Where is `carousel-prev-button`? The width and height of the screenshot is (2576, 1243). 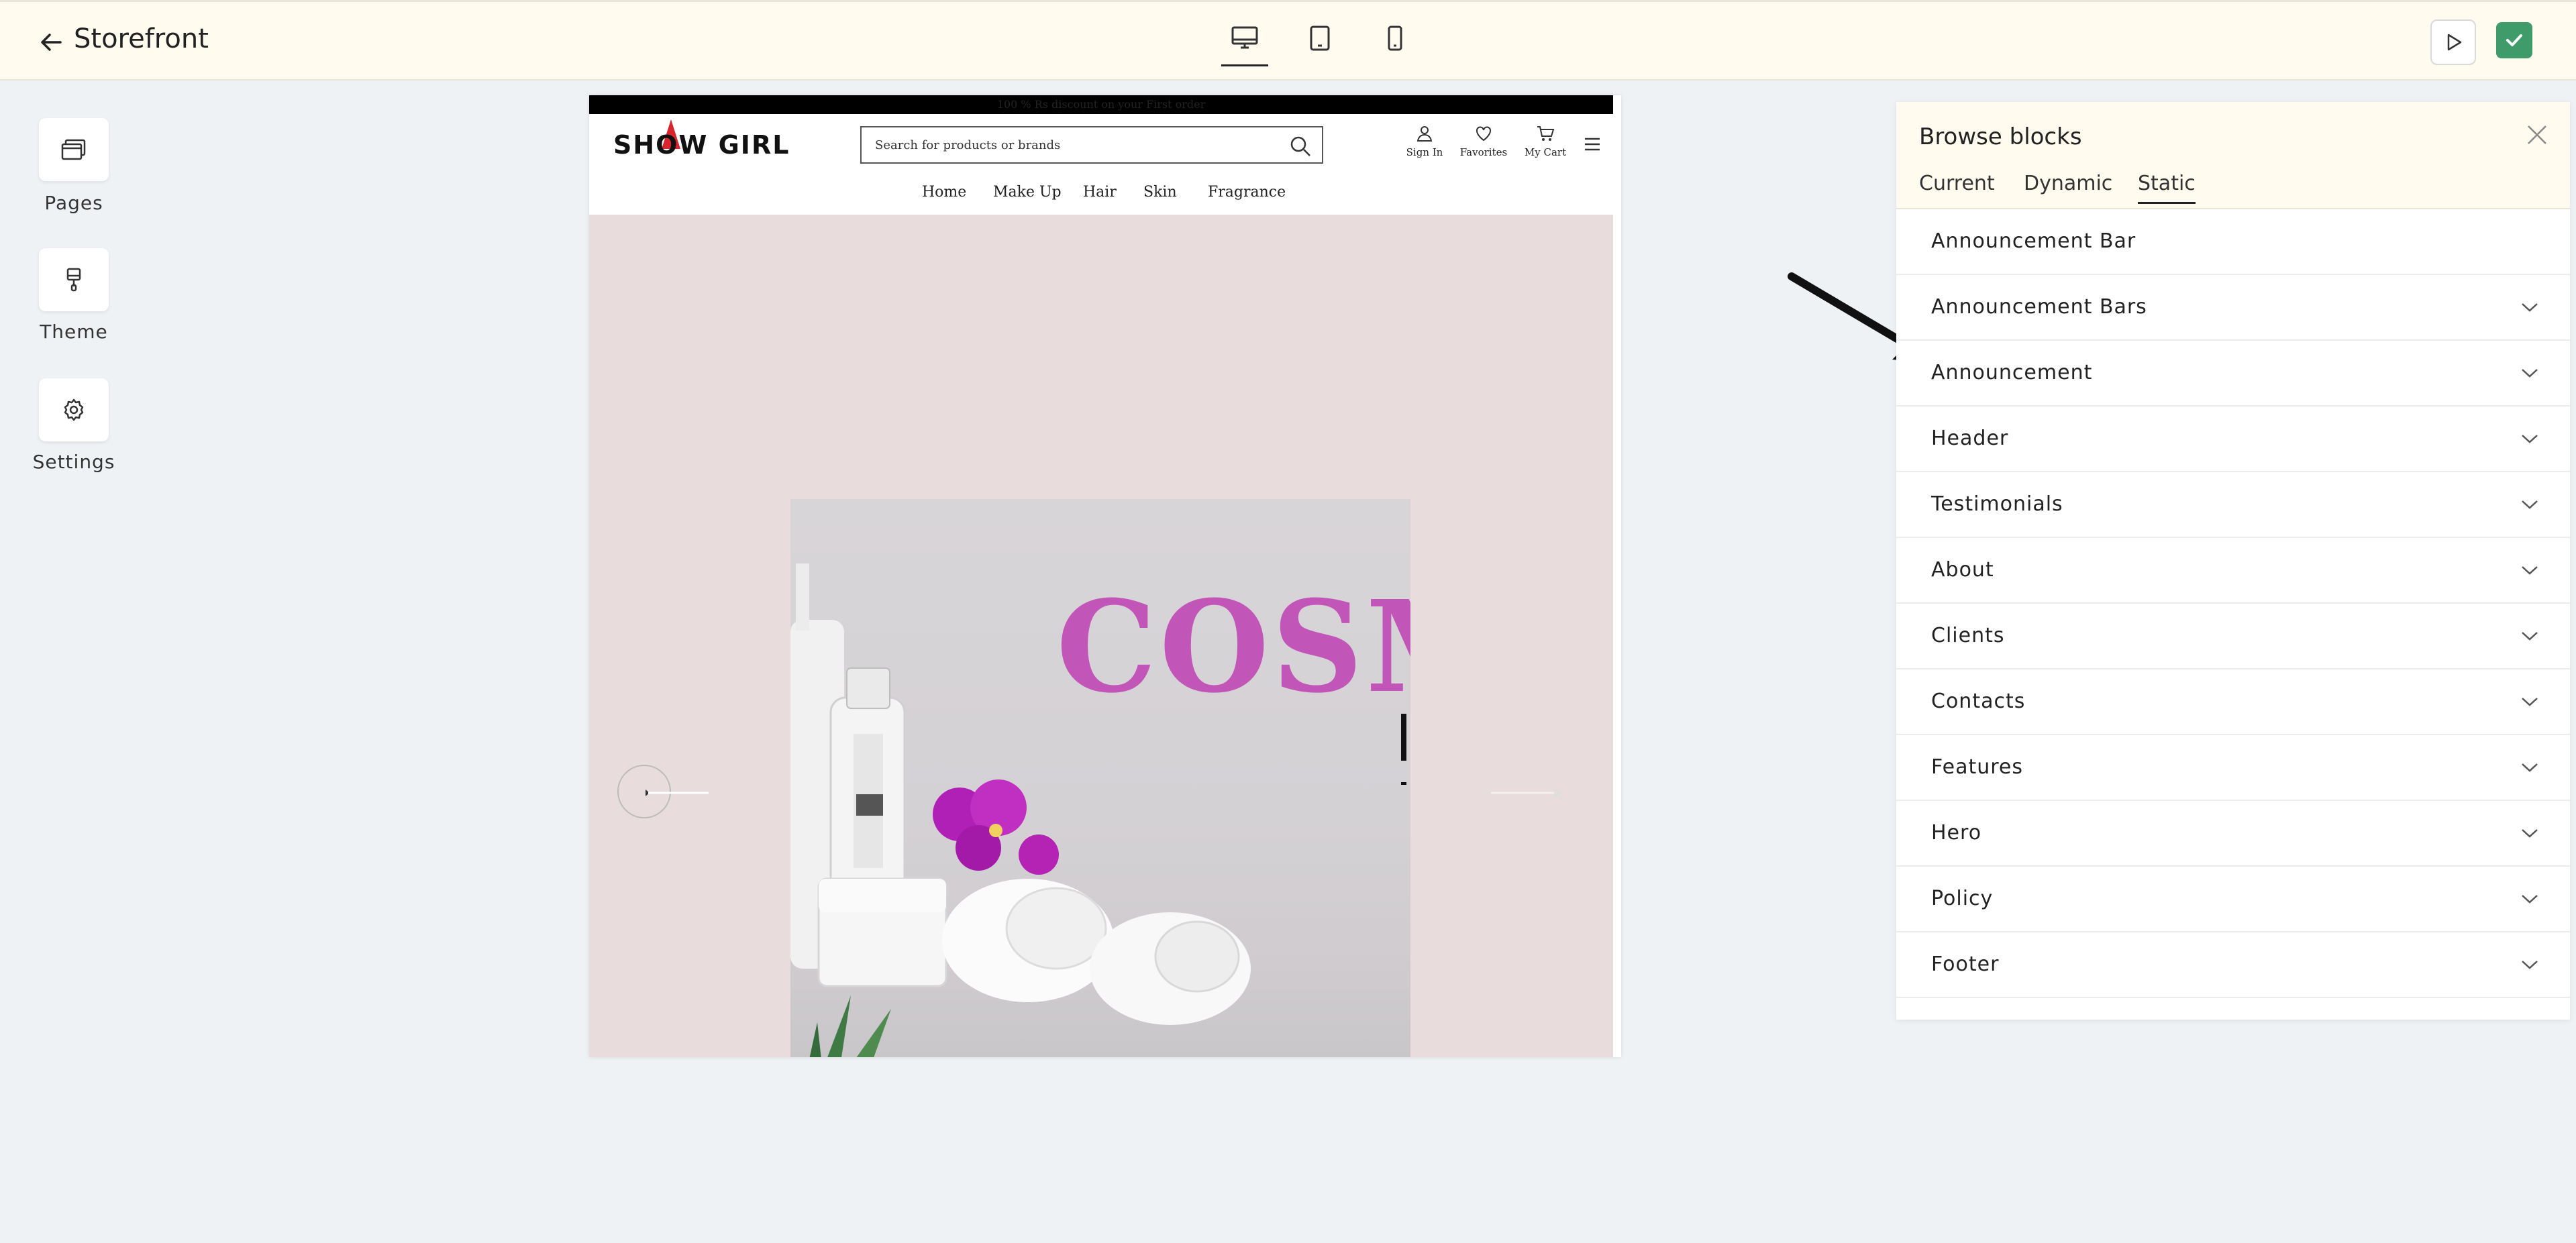
carousel-prev-button is located at coordinates (663, 791).